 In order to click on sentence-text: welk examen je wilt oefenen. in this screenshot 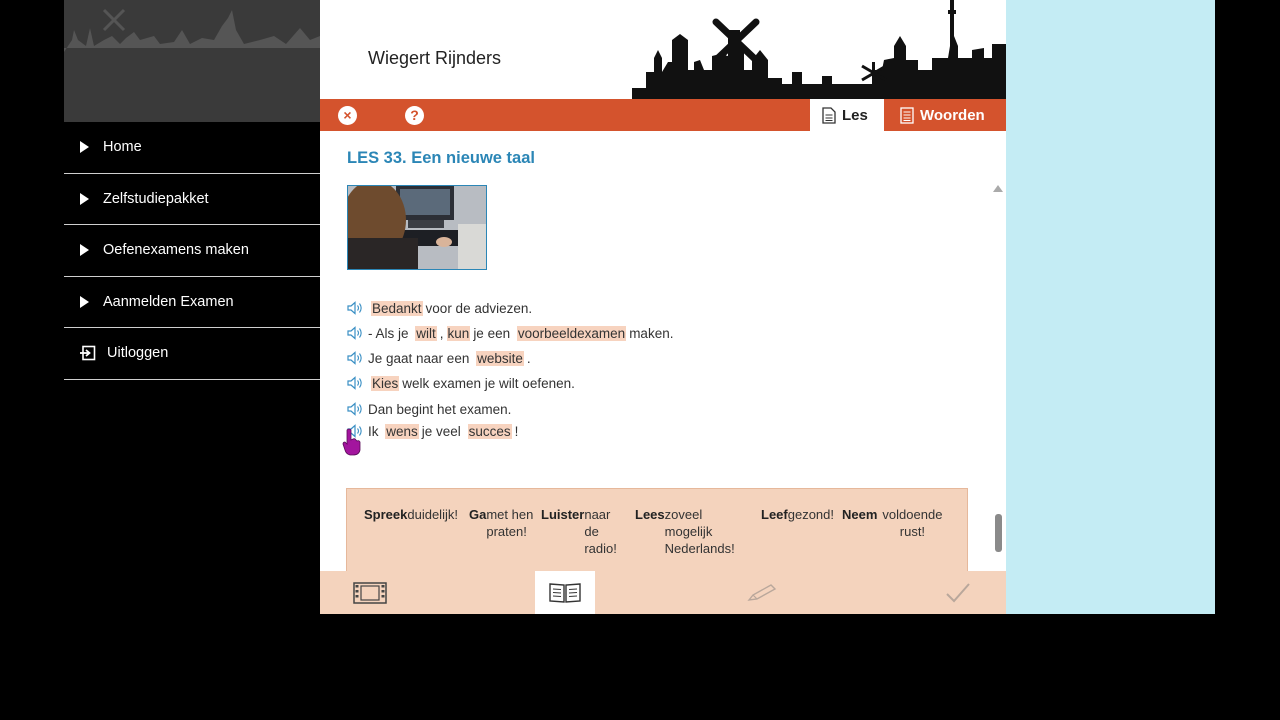, I will do `click(488, 383)`.